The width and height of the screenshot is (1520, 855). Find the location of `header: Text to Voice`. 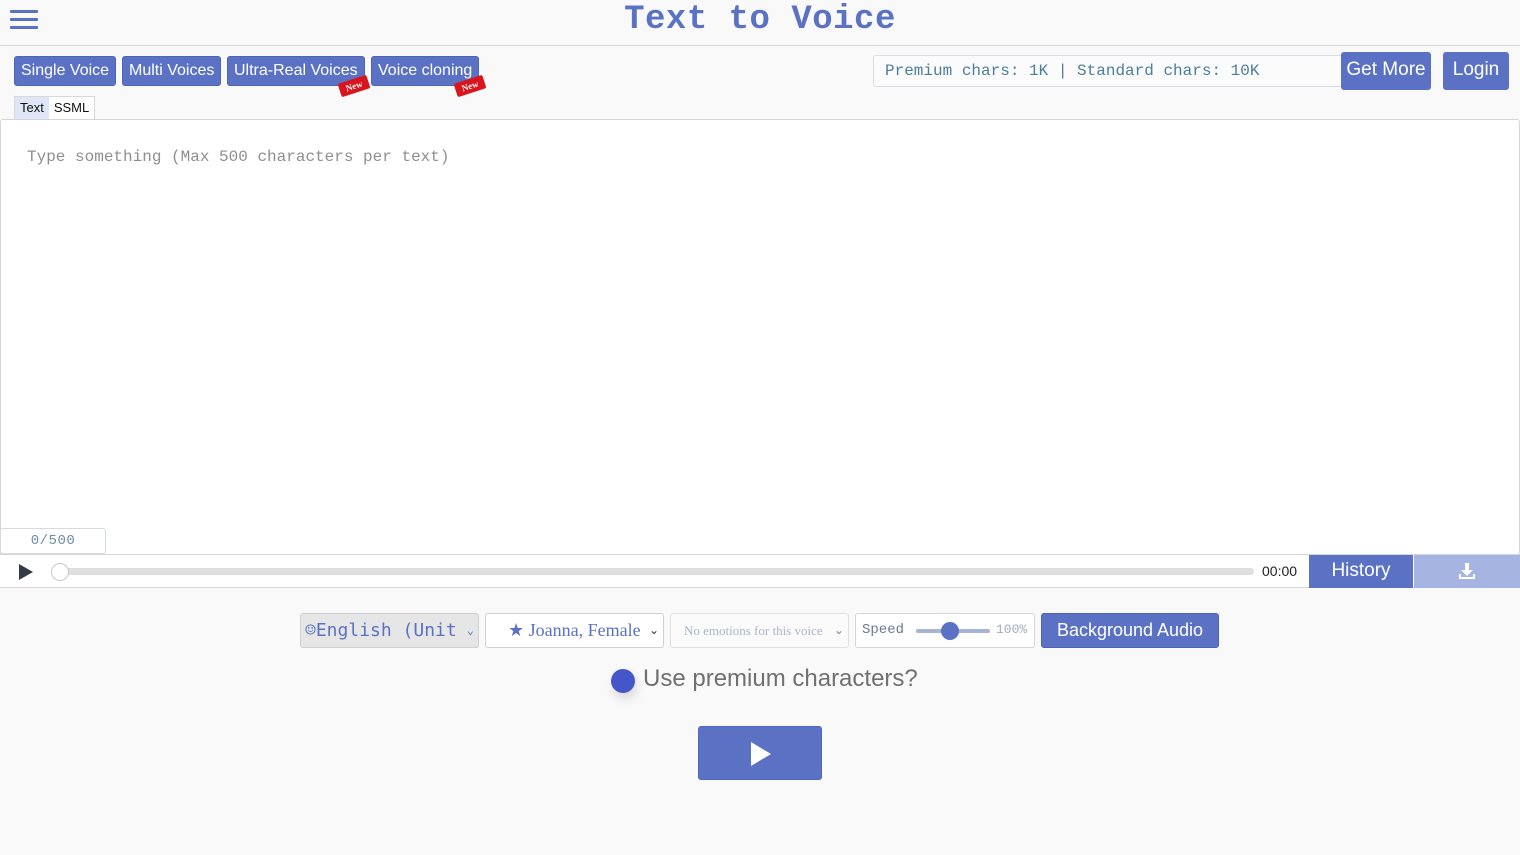

header: Text to Voice is located at coordinates (760, 23).